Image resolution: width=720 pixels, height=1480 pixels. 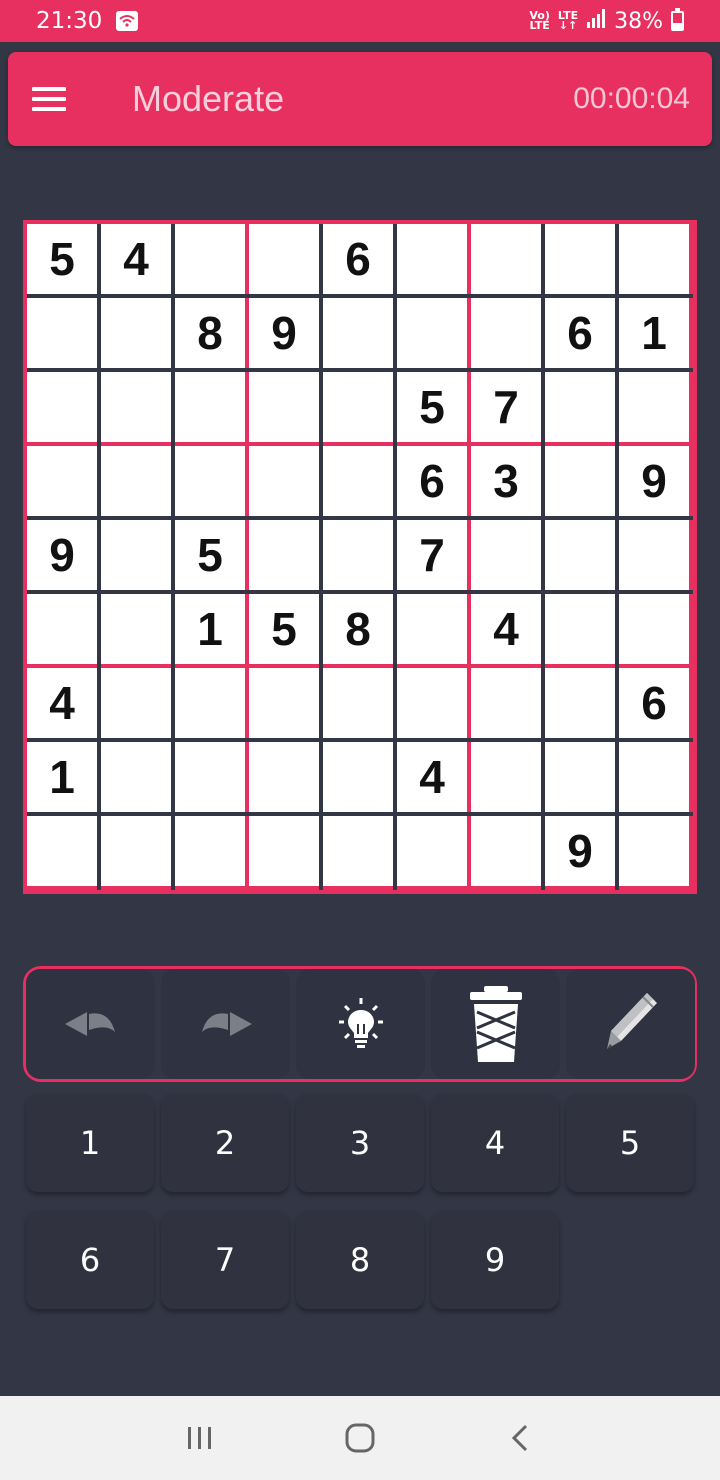 I want to click on undo-button, so click(x=90, y=1024).